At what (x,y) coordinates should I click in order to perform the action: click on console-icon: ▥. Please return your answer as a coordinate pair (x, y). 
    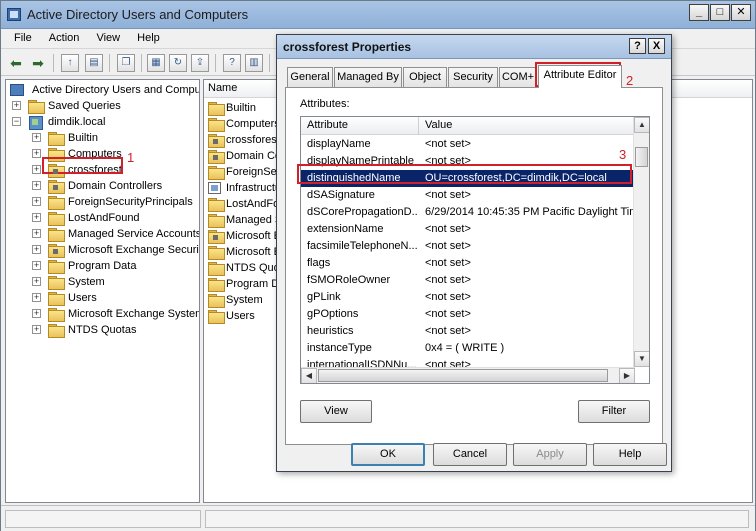
    Looking at the image, I should click on (254, 63).